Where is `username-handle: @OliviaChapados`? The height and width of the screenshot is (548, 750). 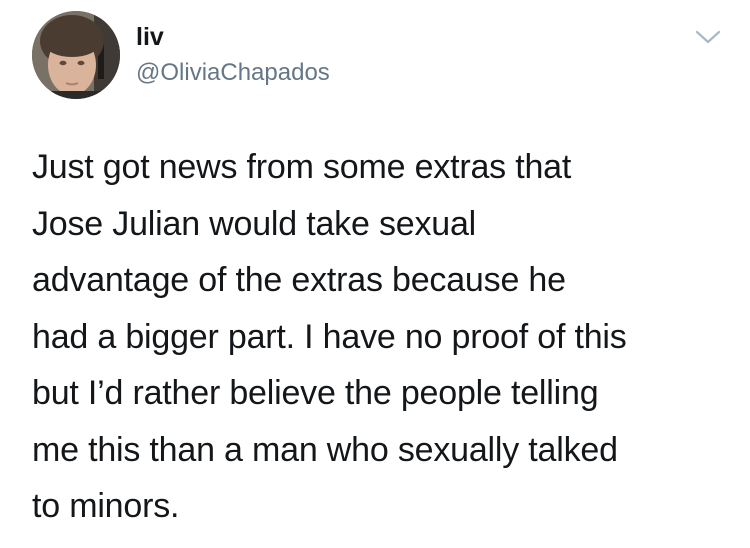
username-handle: @OliviaChapados is located at coordinates (233, 73).